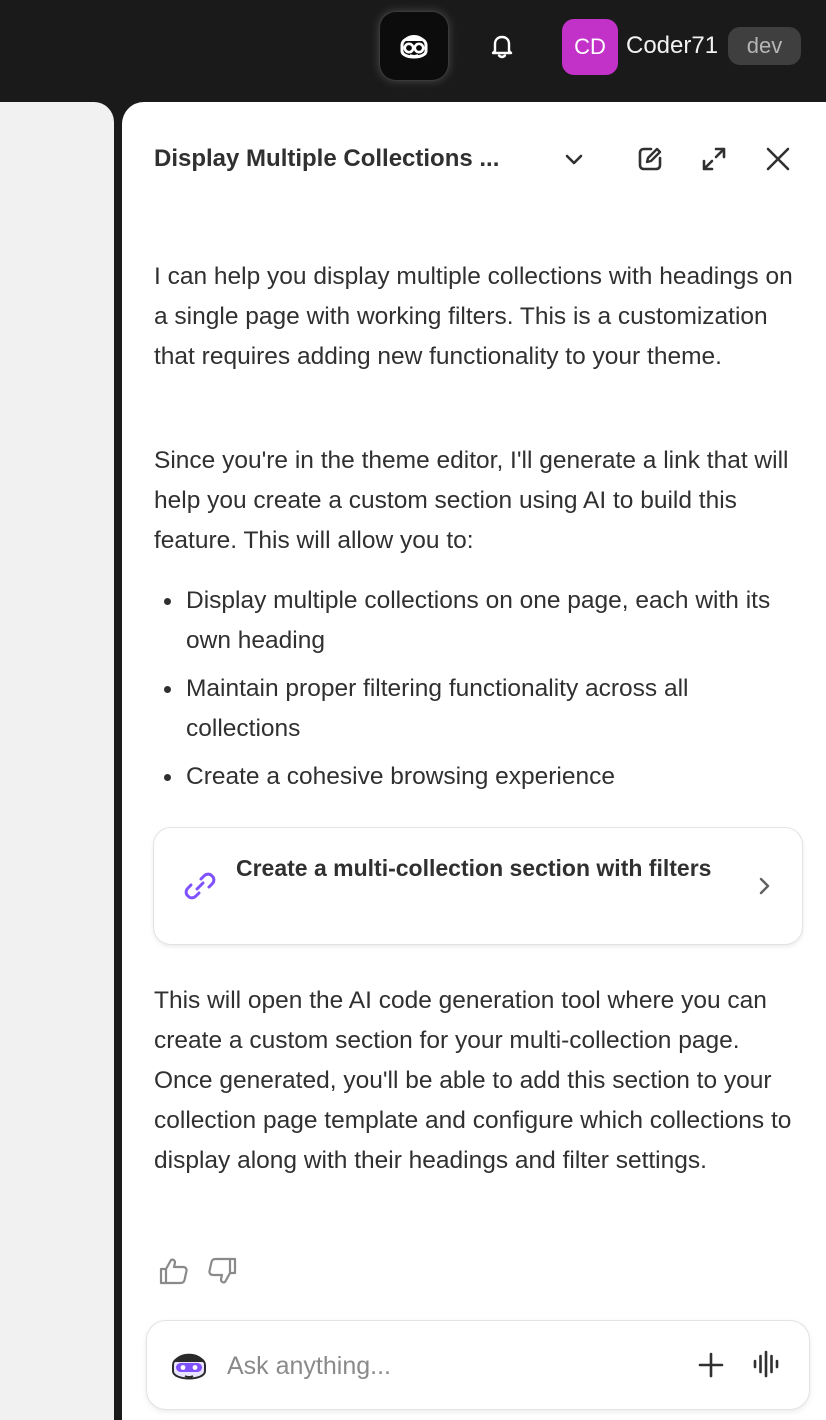  I want to click on chevron-right-icon, so click(764, 886).